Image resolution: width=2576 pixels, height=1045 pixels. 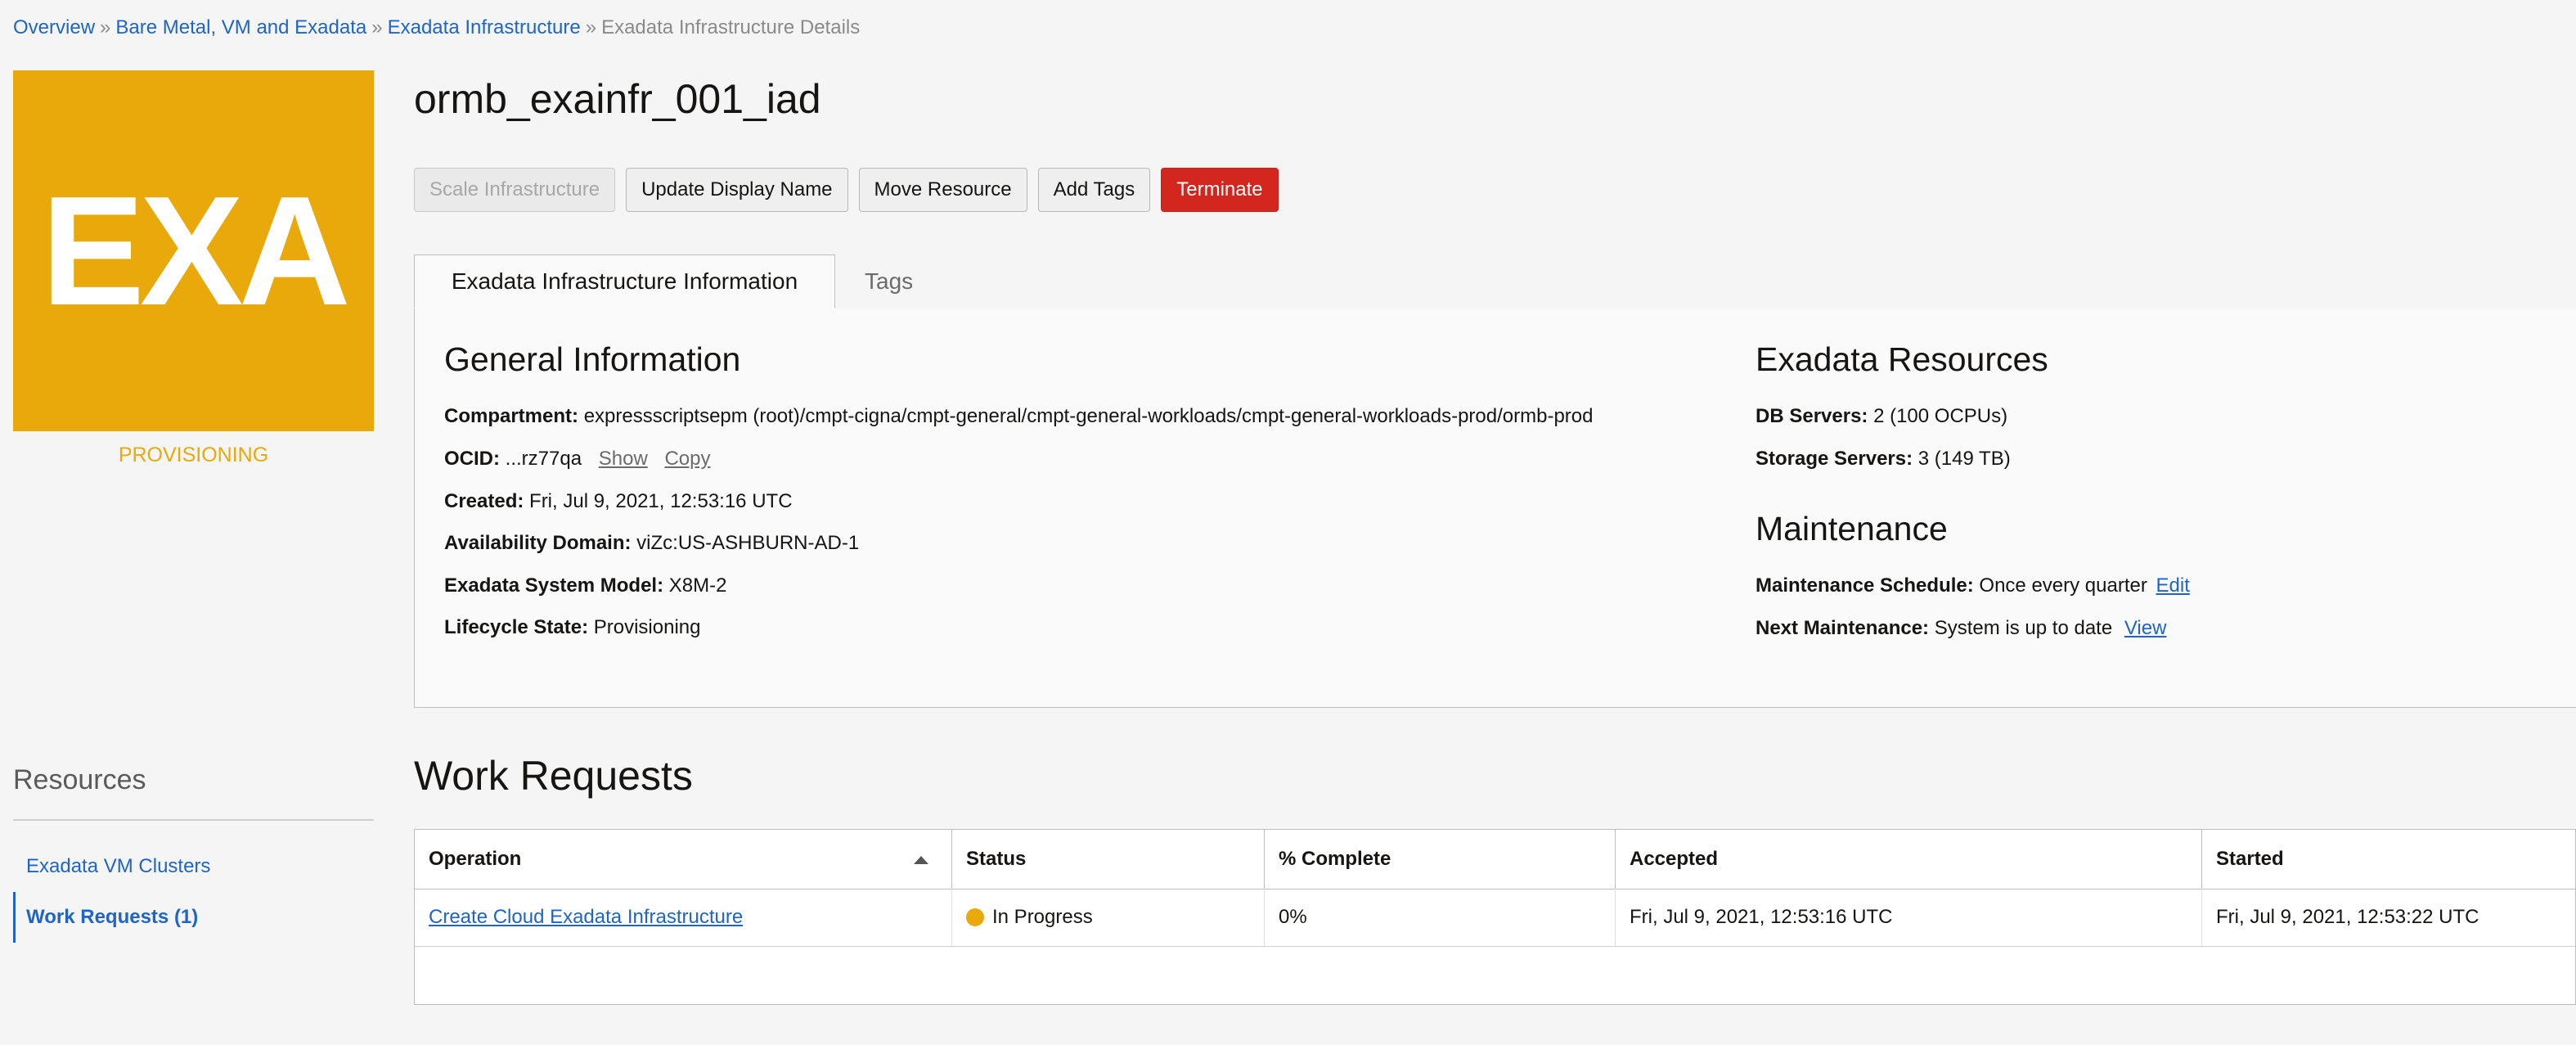 I want to click on sidebar-item-exadata-vm-clusters: Exadata VM Clusters, so click(x=112, y=867).